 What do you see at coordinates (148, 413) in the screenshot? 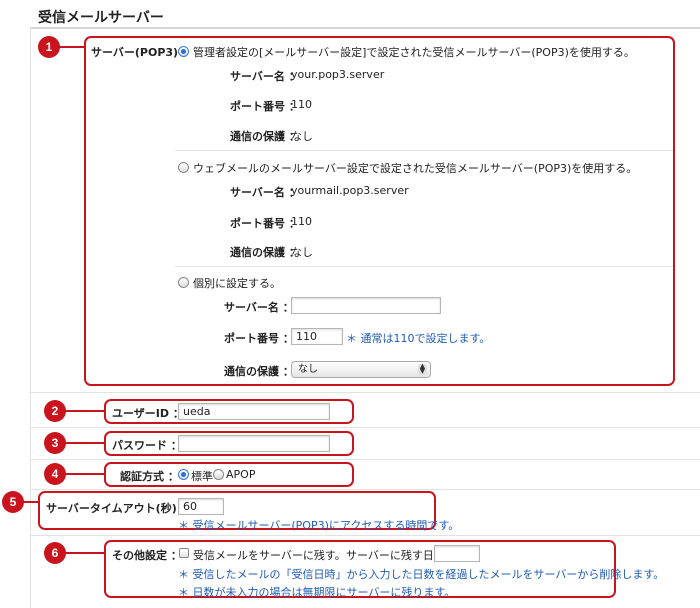
I see `user-id-label: ユーザーID ：` at bounding box center [148, 413].